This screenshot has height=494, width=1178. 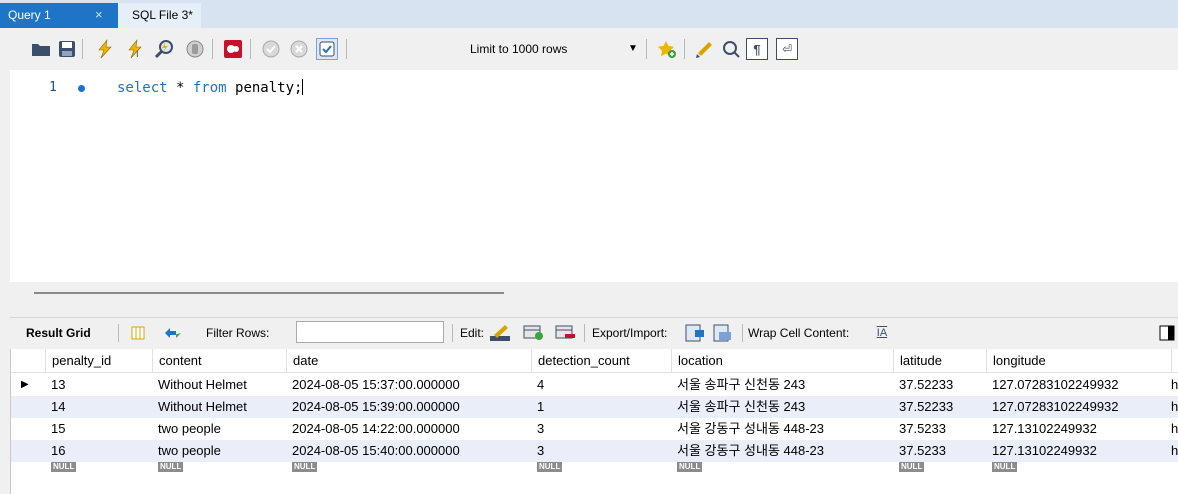 I want to click on stop-on-error-icon, so click(x=233, y=49).